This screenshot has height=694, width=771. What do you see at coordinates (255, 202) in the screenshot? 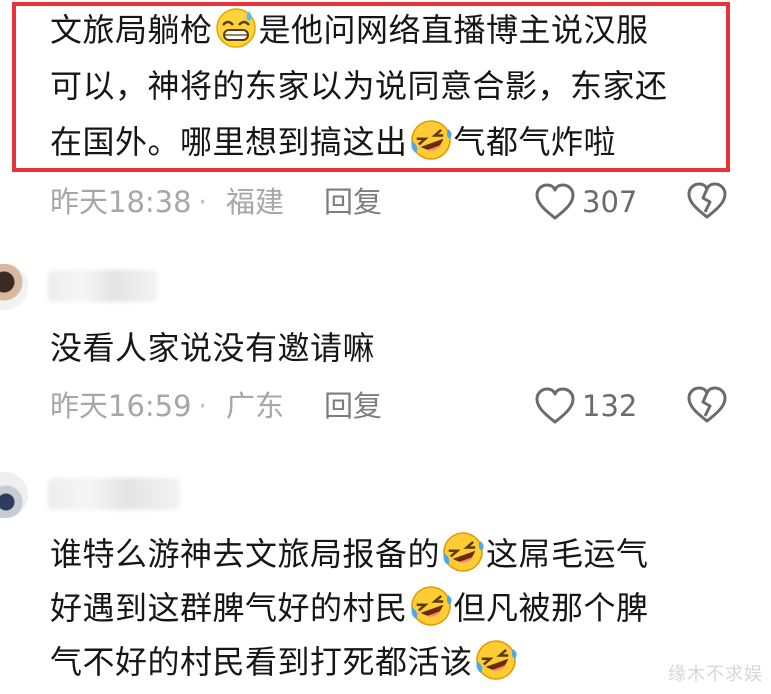
I see `location: 福建` at bounding box center [255, 202].